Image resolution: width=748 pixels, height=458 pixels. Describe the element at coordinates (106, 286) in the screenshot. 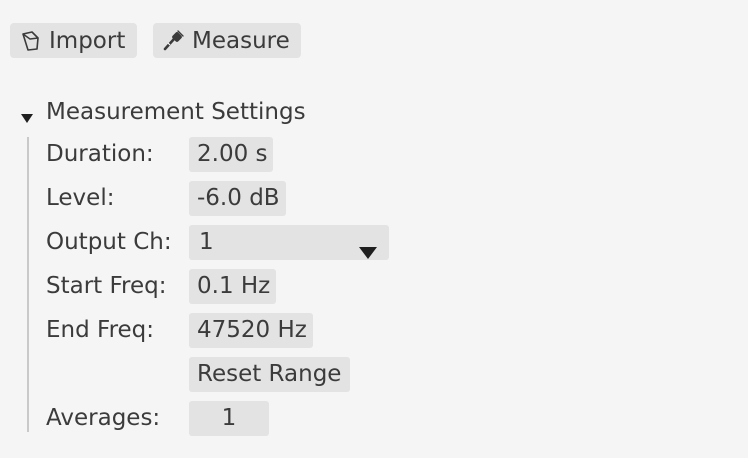

I see `start-freq-label: Start Freq:` at that location.